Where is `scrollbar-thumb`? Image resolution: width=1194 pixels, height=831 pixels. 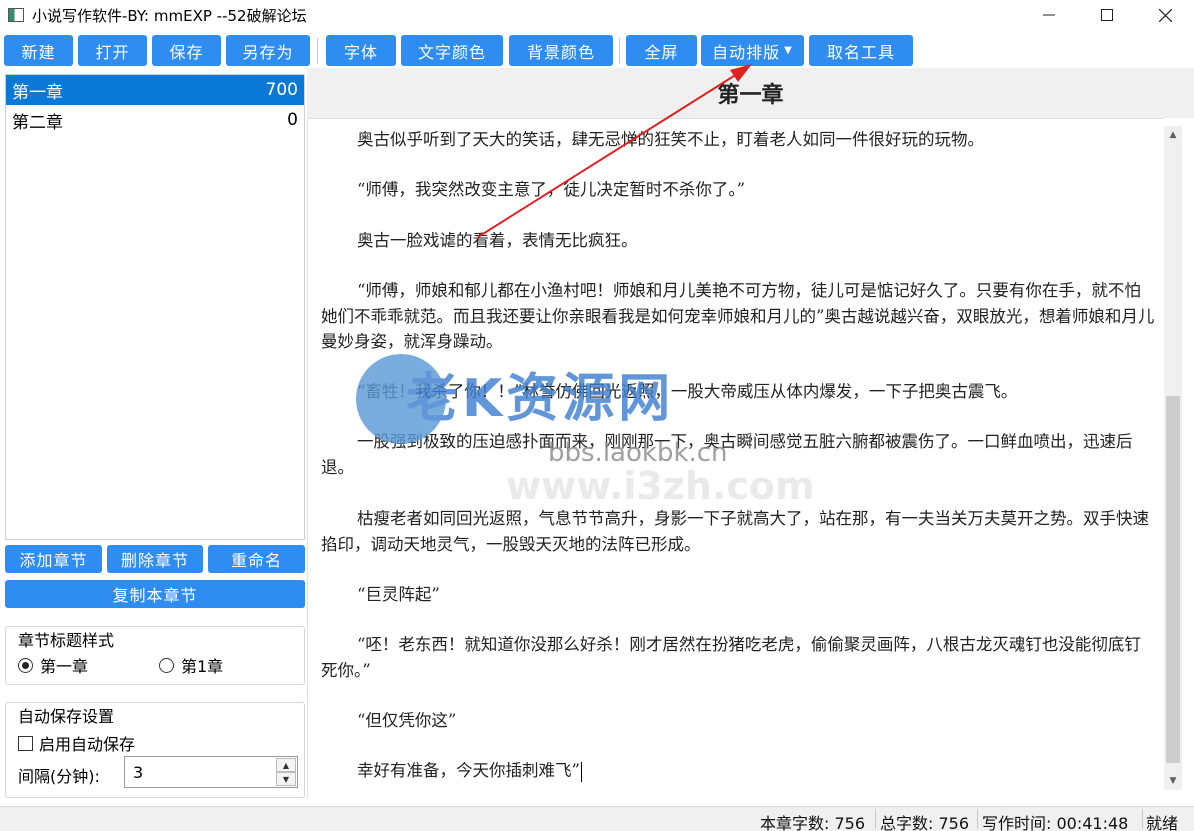
scrollbar-thumb is located at coordinates (1173, 579).